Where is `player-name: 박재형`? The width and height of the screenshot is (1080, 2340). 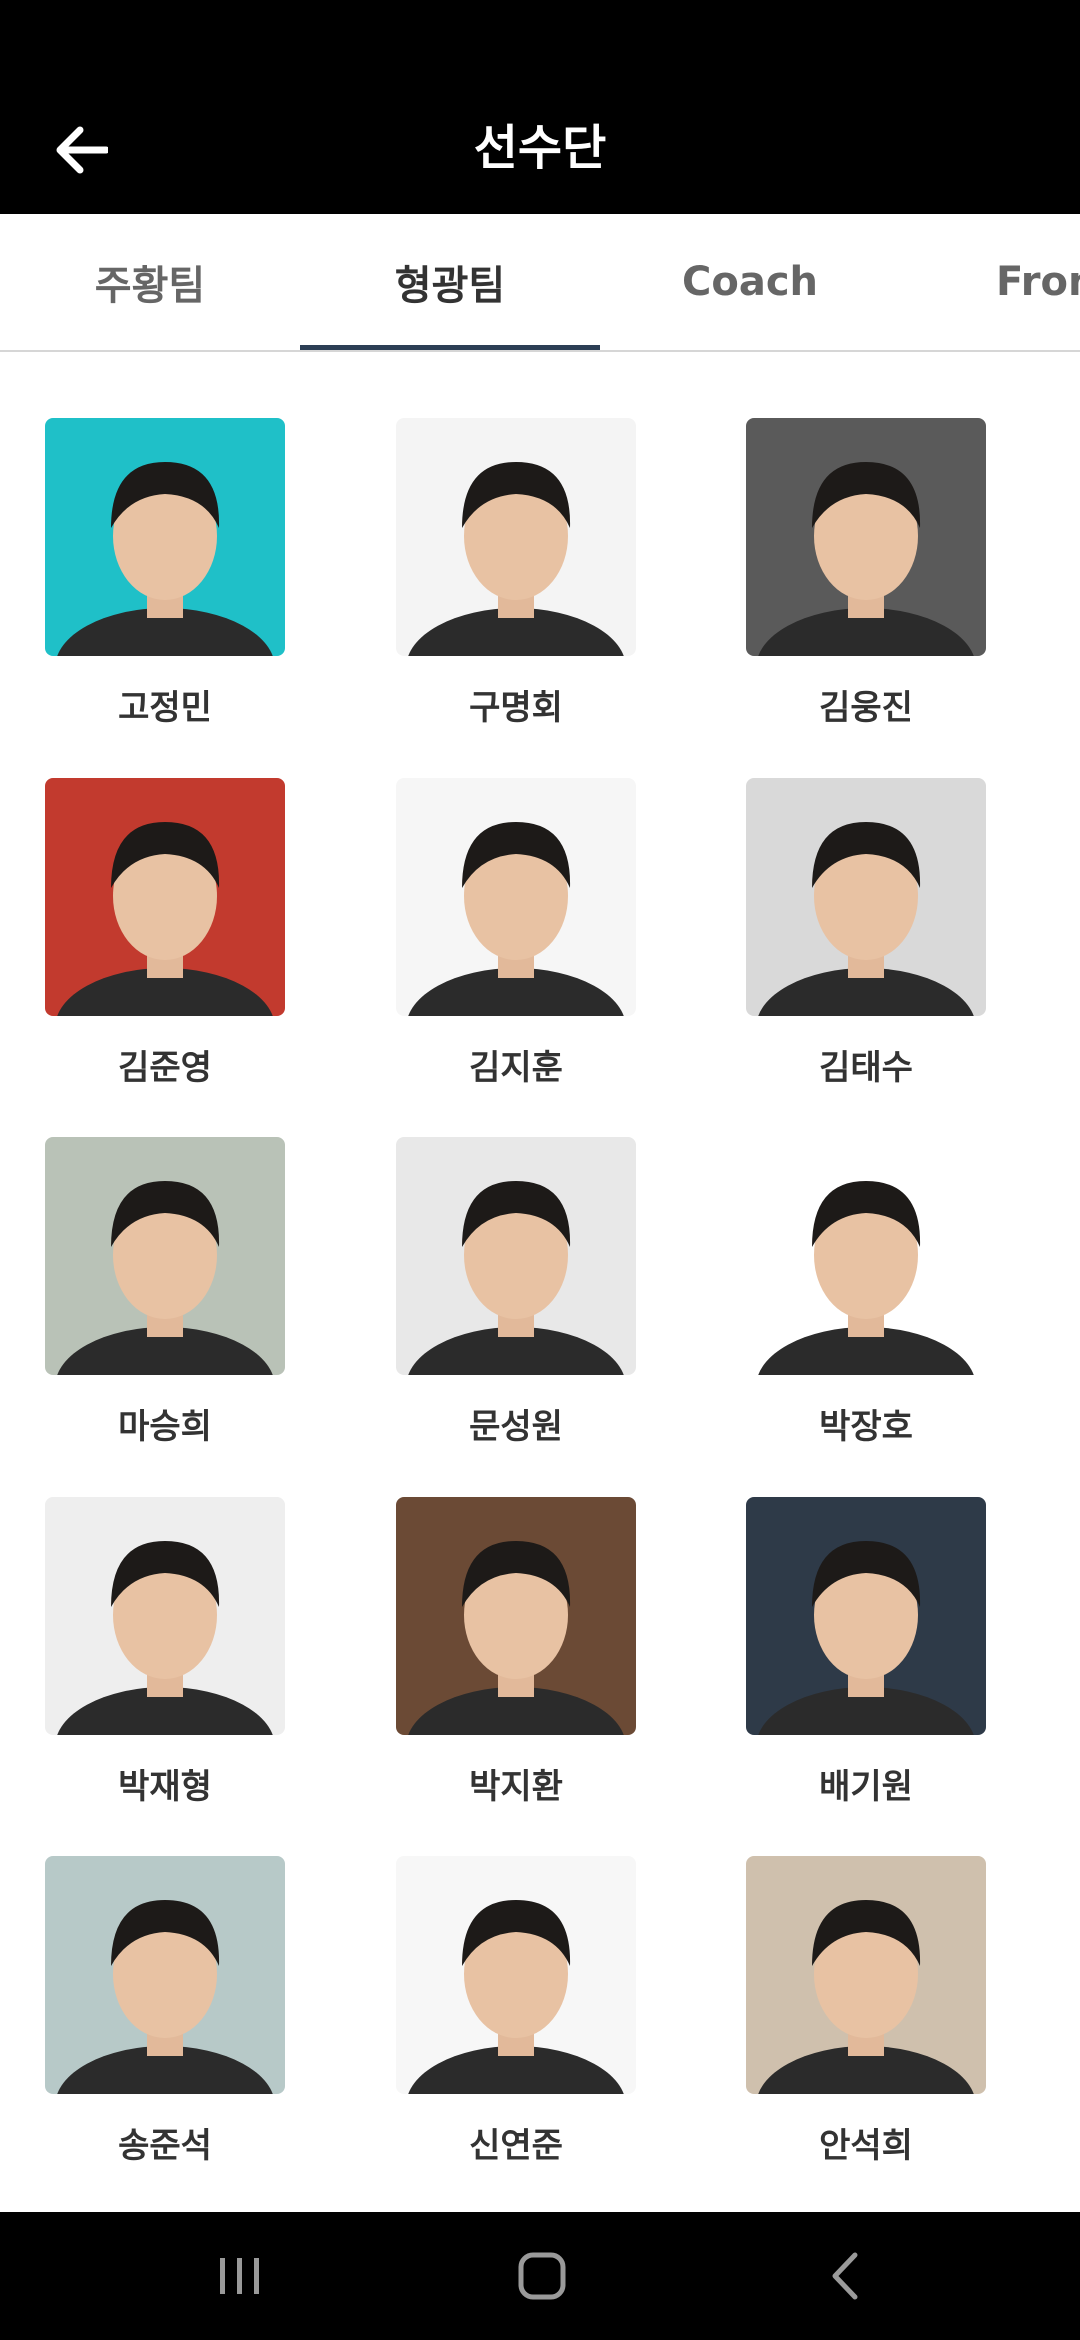
player-name: 박재형 is located at coordinates (165, 1787).